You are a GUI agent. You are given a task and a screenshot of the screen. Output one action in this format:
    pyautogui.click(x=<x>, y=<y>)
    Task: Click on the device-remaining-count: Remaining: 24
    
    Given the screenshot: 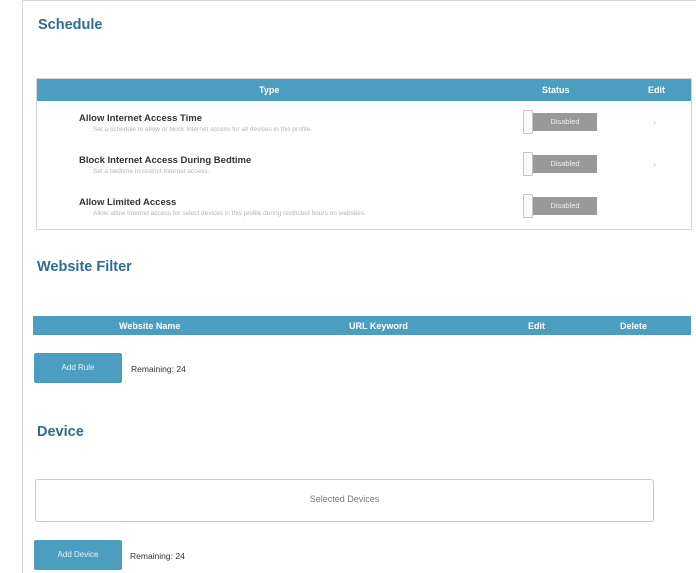 What is the action you would take?
    pyautogui.click(x=157, y=556)
    